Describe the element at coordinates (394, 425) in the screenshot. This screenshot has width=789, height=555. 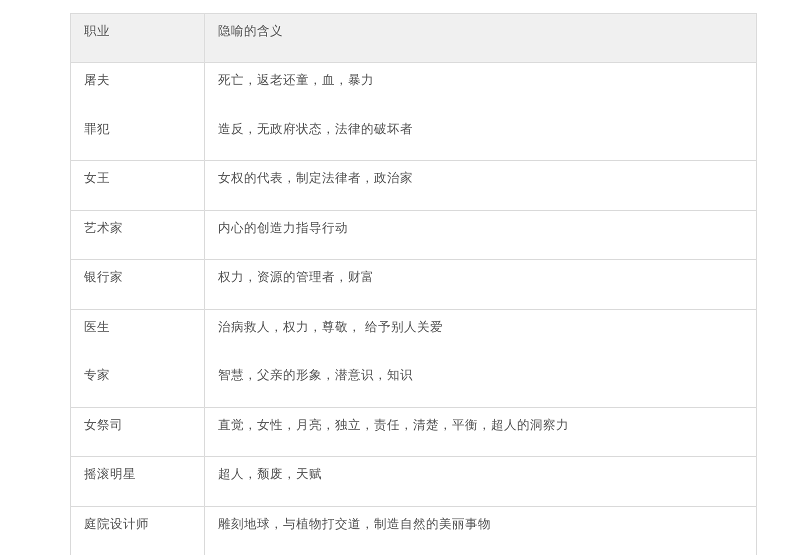
I see `table-cell-text: 直觉，女性，月亮，独立，责任，清楚，平衡，超人的洞察力` at that location.